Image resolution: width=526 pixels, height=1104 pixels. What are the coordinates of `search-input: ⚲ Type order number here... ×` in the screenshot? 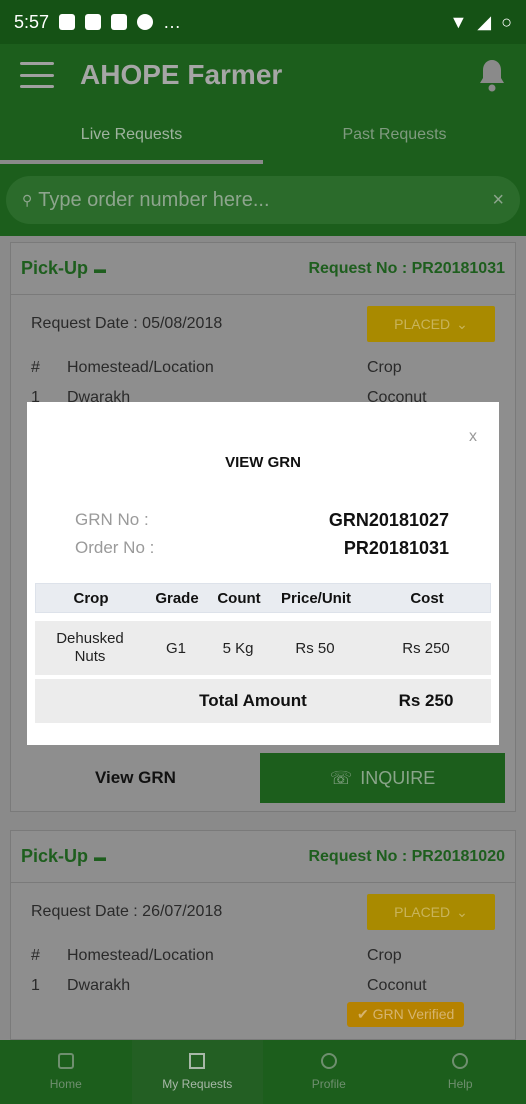 It's located at (263, 200).